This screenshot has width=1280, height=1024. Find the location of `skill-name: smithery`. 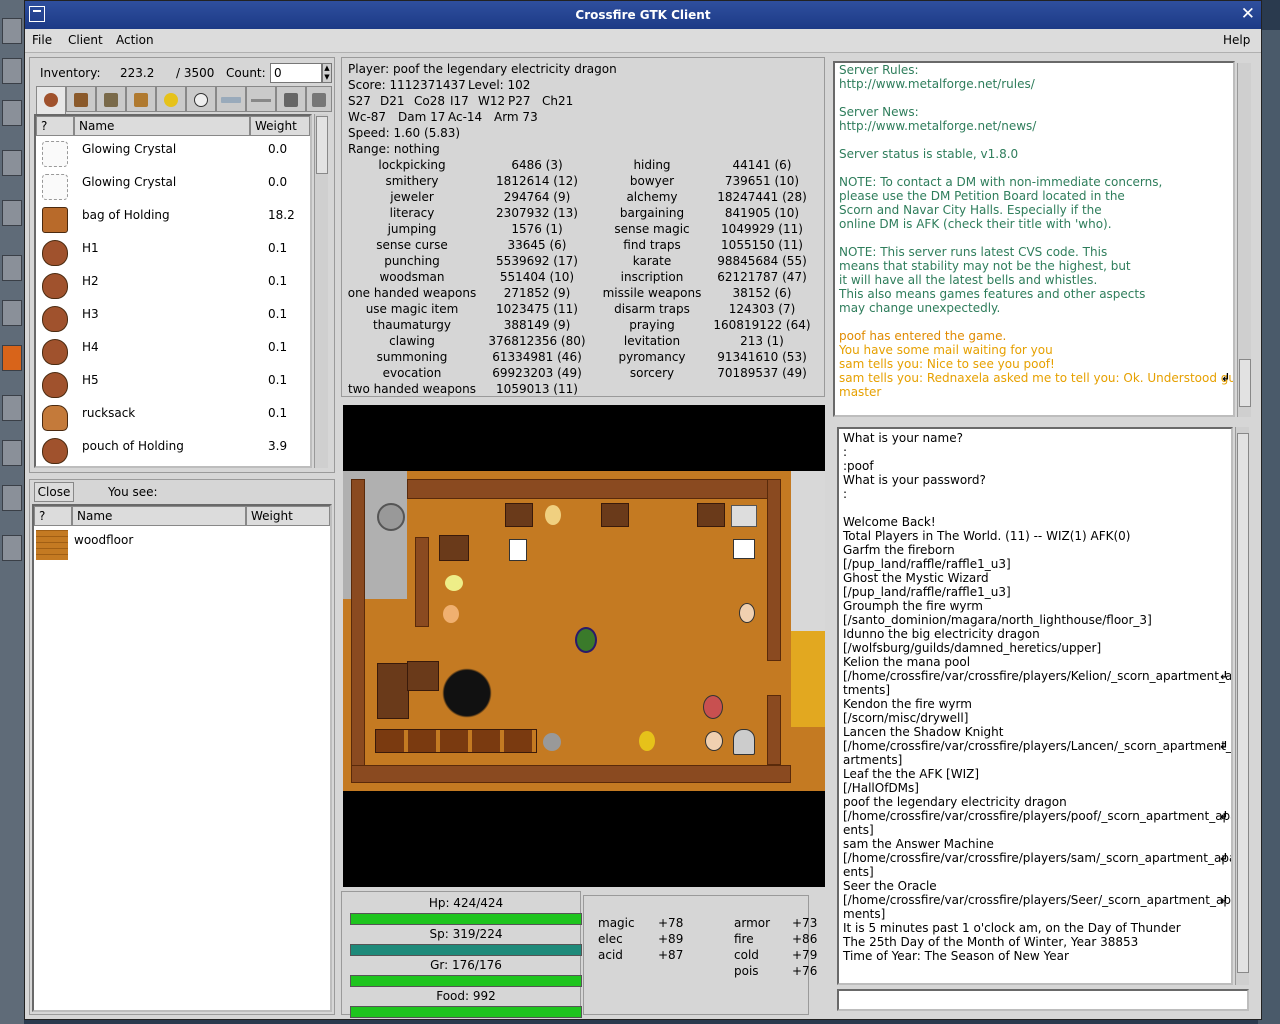

skill-name: smithery is located at coordinates (412, 181).